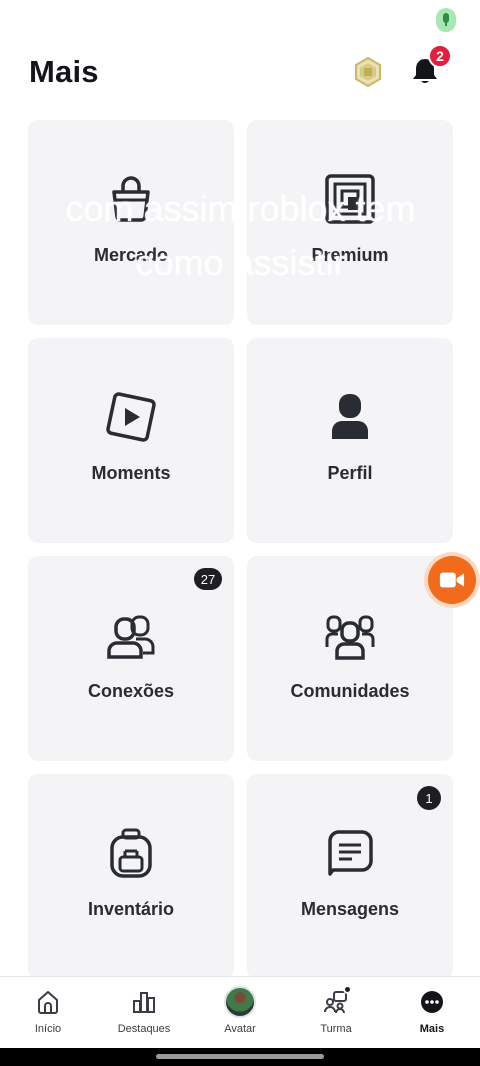 The width and height of the screenshot is (480, 1066). Describe the element at coordinates (48, 1002) in the screenshot. I see `home-icon` at that location.